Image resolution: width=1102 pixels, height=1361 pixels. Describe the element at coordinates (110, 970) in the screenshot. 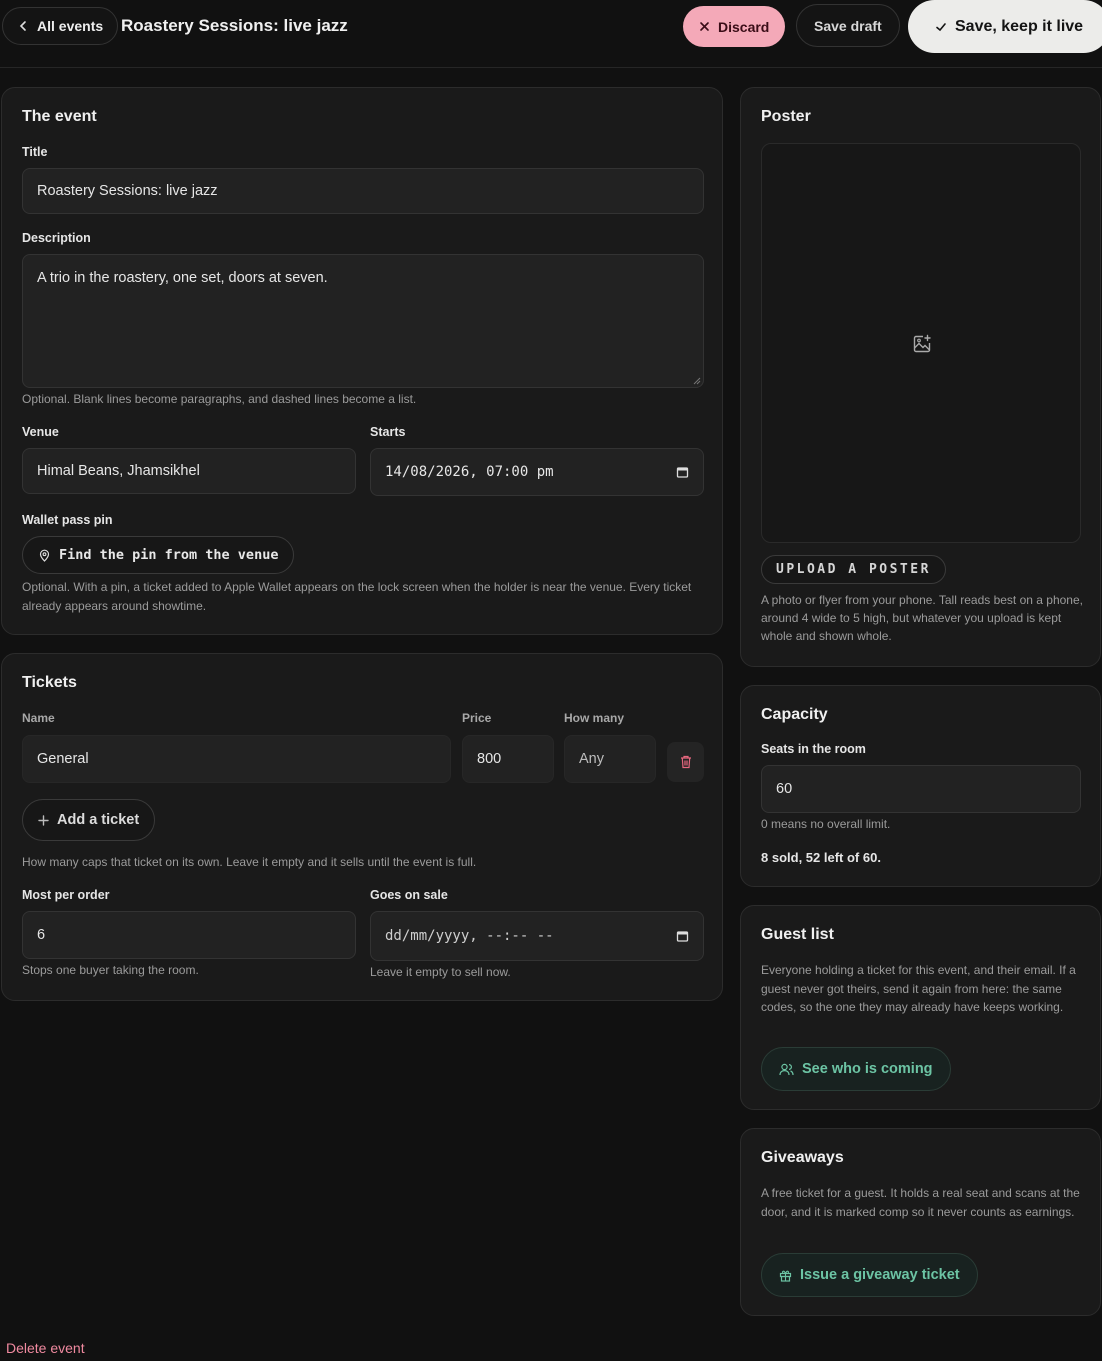

I see `max-per-order-help: Stops one buyer taking the room.` at that location.